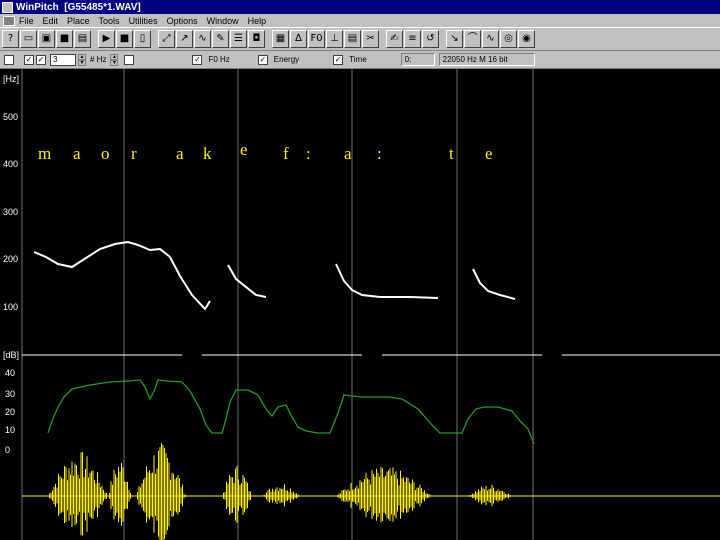 The image size is (720, 540). What do you see at coordinates (109, 21) in the screenshot?
I see `menu-tools: Tools` at bounding box center [109, 21].